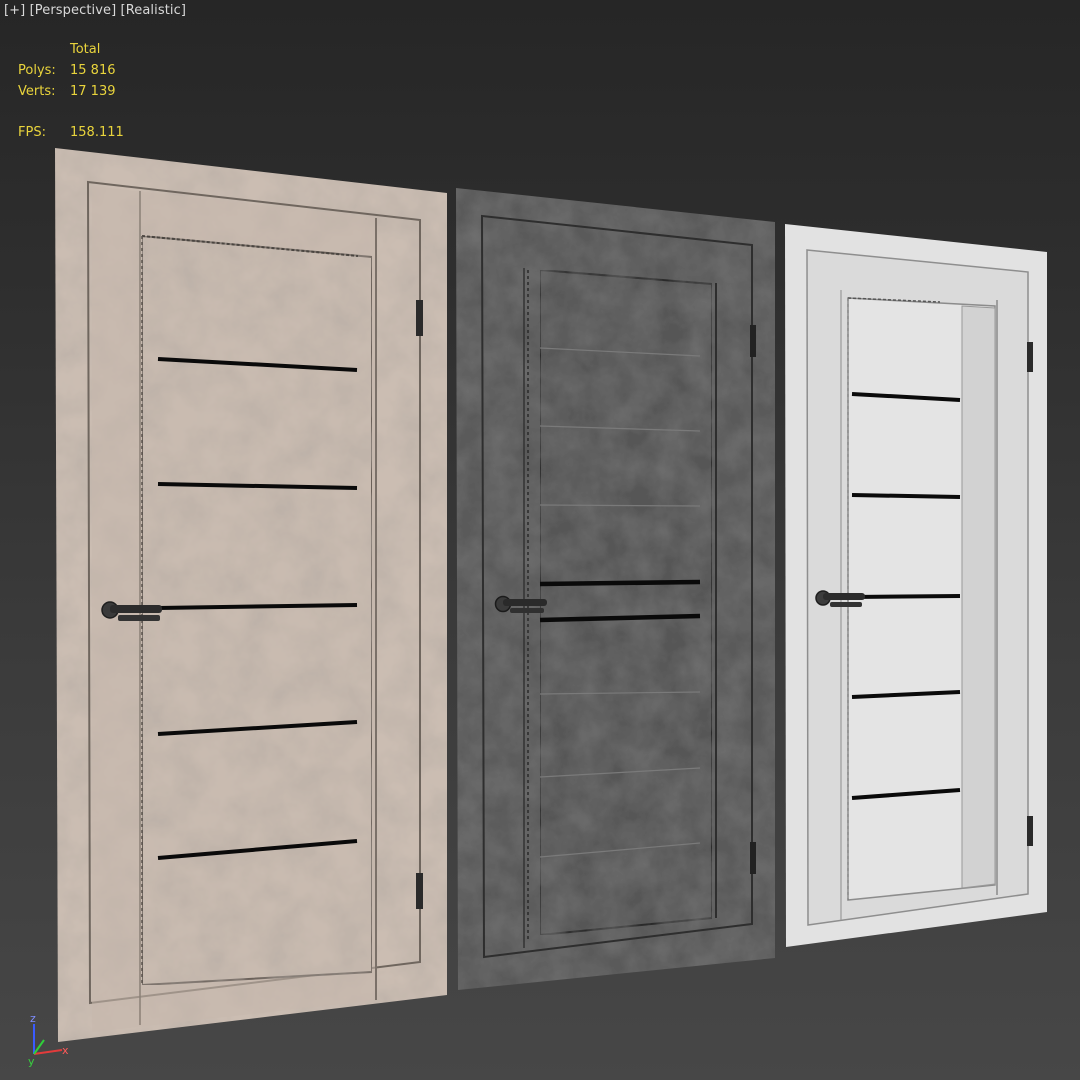  Describe the element at coordinates (31, 1061) in the screenshot. I see `axis-y-label: y` at that location.